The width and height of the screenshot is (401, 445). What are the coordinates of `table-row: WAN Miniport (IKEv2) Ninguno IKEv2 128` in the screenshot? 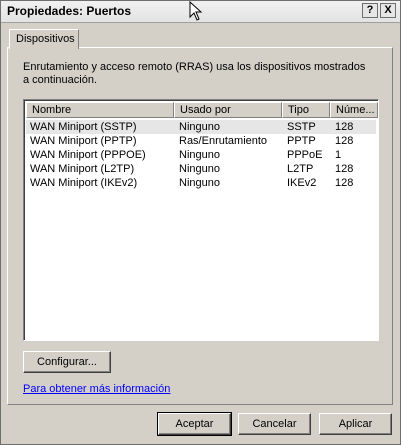 It's located at (201, 183).